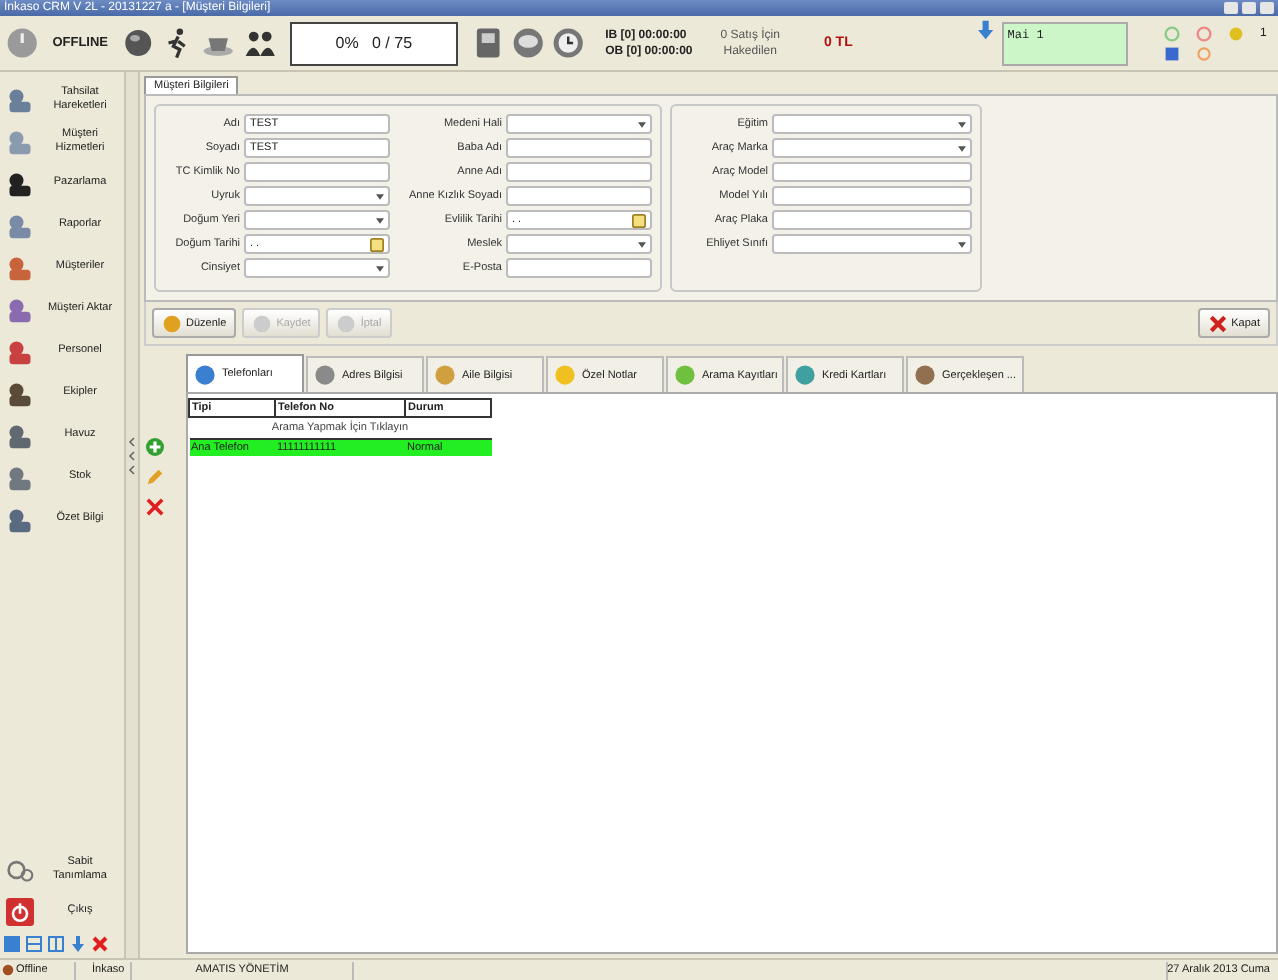 Image resolution: width=1278 pixels, height=980 pixels. I want to click on add-icon, so click(155, 447).